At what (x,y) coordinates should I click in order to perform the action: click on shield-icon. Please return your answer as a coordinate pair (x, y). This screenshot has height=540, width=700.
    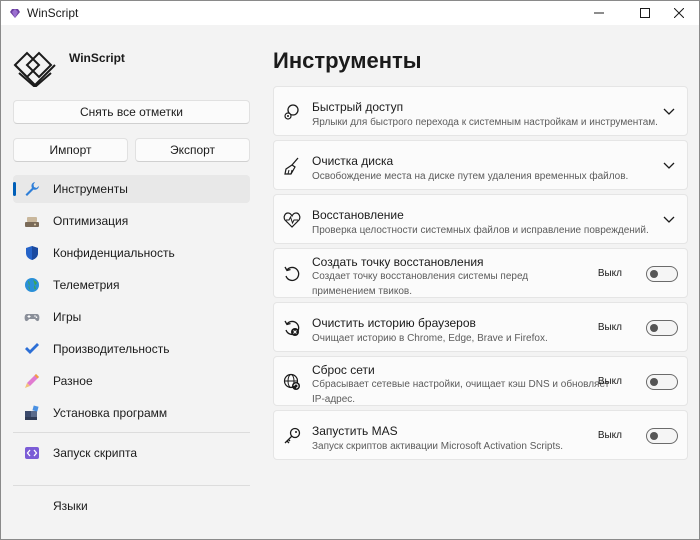
    Looking at the image, I should click on (32, 253).